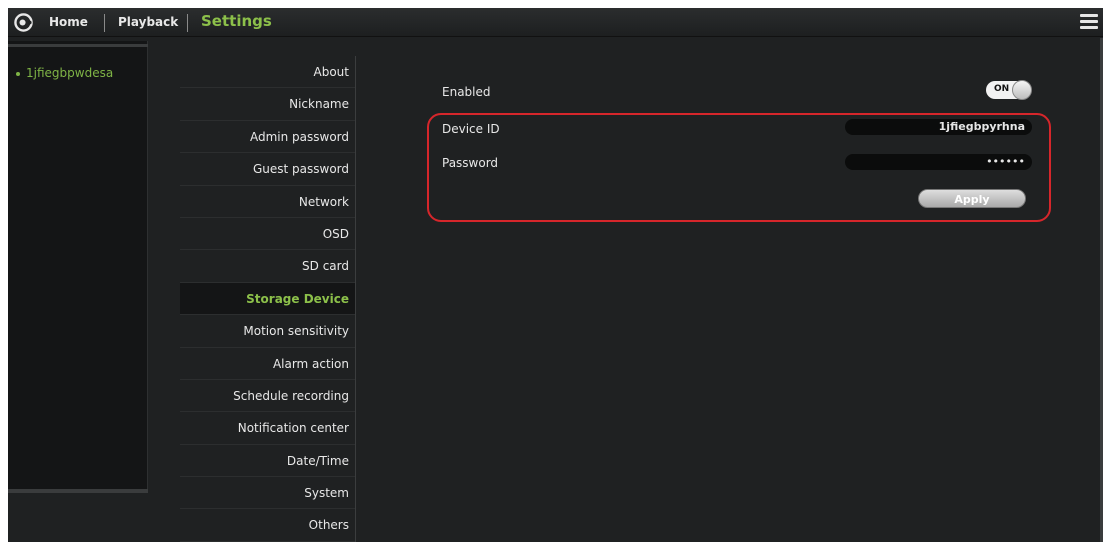  I want to click on apply-button: Apply, so click(972, 198).